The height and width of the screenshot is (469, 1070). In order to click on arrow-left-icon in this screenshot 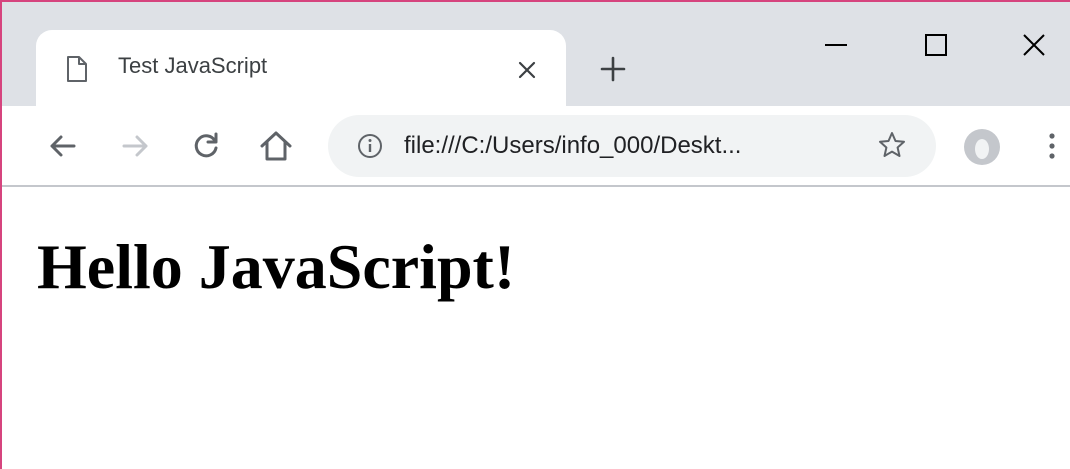, I will do `click(62, 146)`.